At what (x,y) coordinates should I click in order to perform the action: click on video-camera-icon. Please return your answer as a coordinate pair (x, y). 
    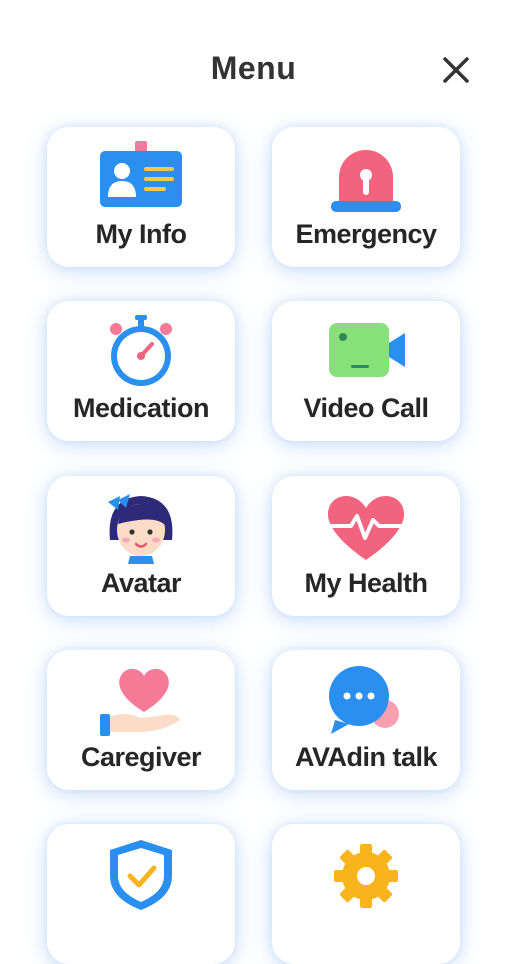
    Looking at the image, I should click on (367, 350).